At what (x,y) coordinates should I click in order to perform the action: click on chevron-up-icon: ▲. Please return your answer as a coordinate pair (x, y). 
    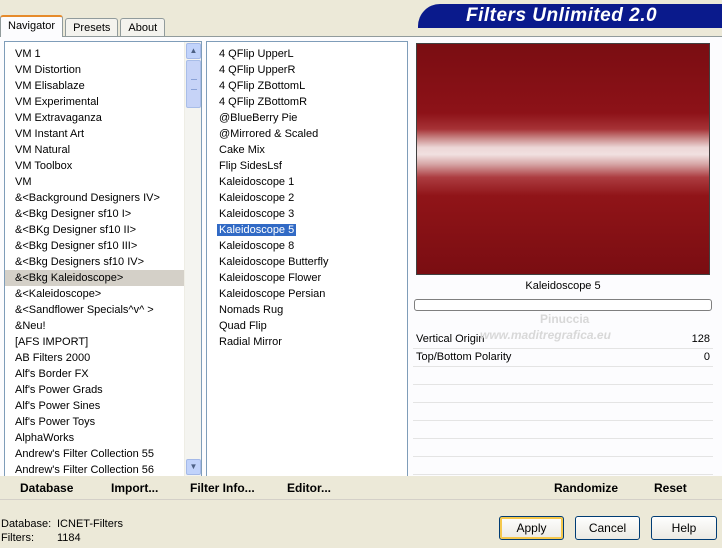
    Looking at the image, I should click on (193, 50).